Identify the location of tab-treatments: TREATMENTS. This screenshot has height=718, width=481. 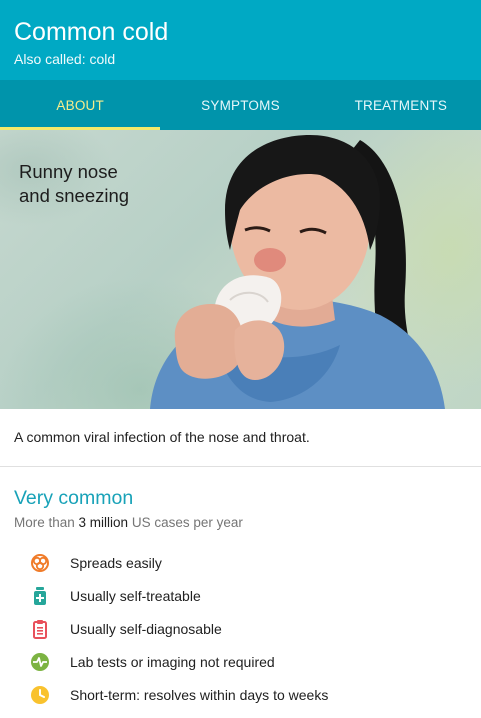
(401, 105).